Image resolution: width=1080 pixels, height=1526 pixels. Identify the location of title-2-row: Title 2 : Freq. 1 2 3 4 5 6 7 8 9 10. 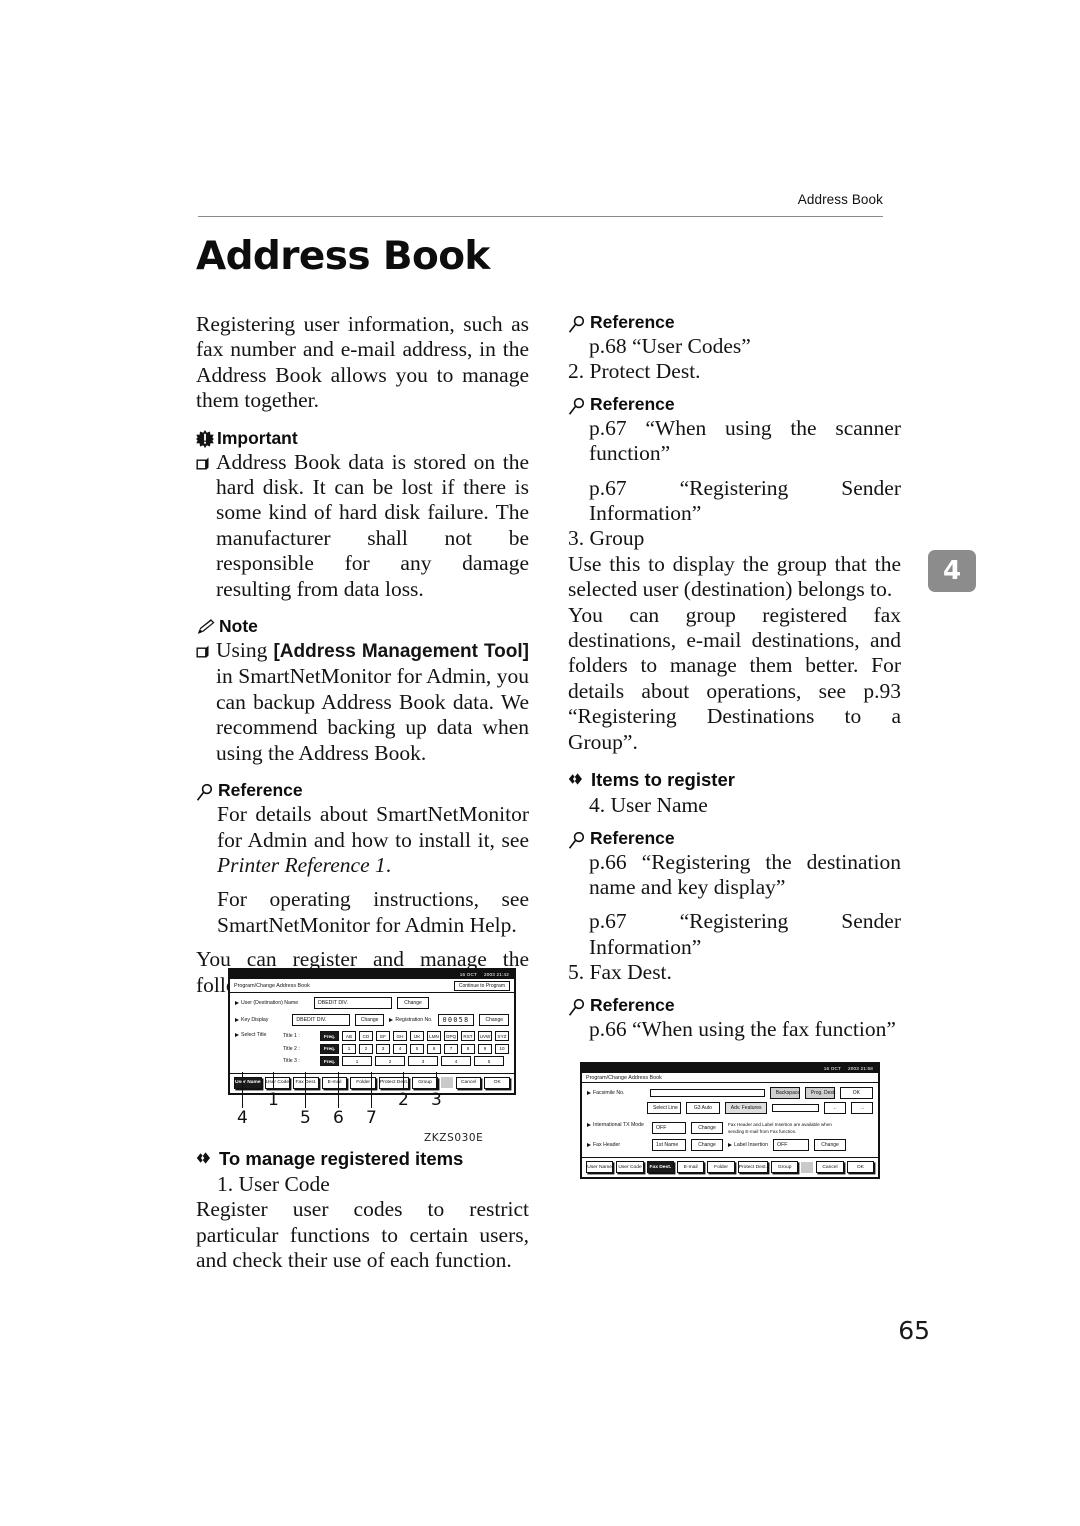
(396, 1048).